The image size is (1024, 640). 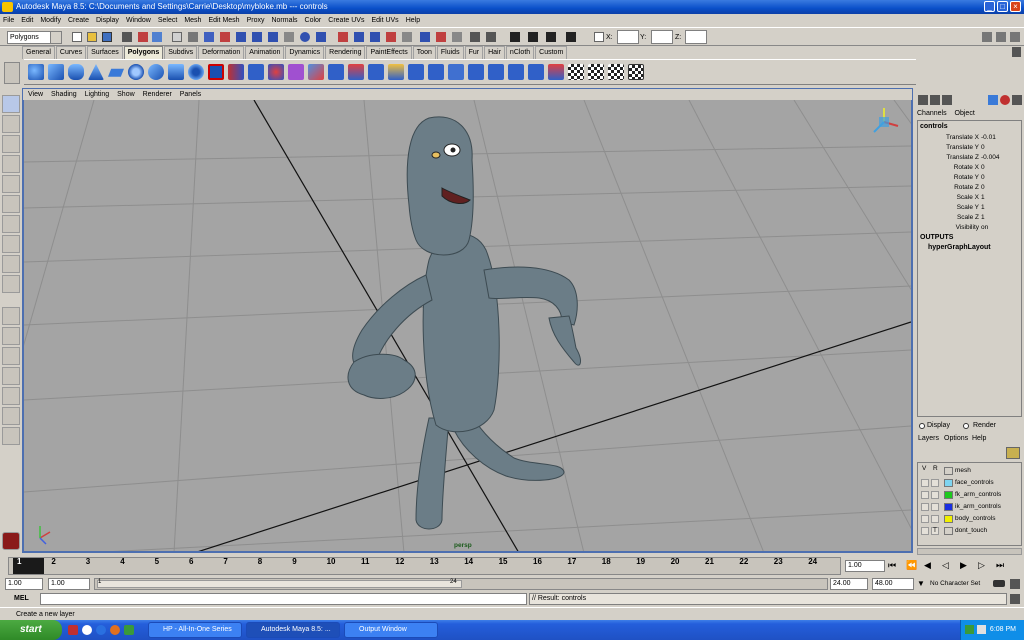 I want to click on poly-cone-icon, so click(x=96, y=72).